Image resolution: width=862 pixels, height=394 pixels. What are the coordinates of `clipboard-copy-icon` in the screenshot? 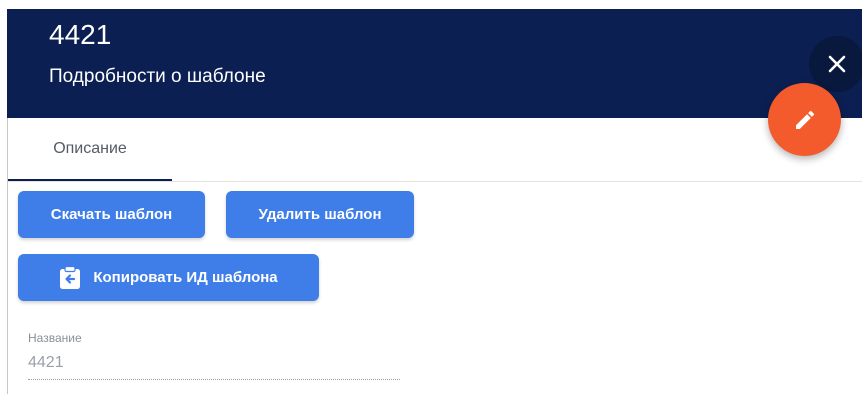 It's located at (70, 277).